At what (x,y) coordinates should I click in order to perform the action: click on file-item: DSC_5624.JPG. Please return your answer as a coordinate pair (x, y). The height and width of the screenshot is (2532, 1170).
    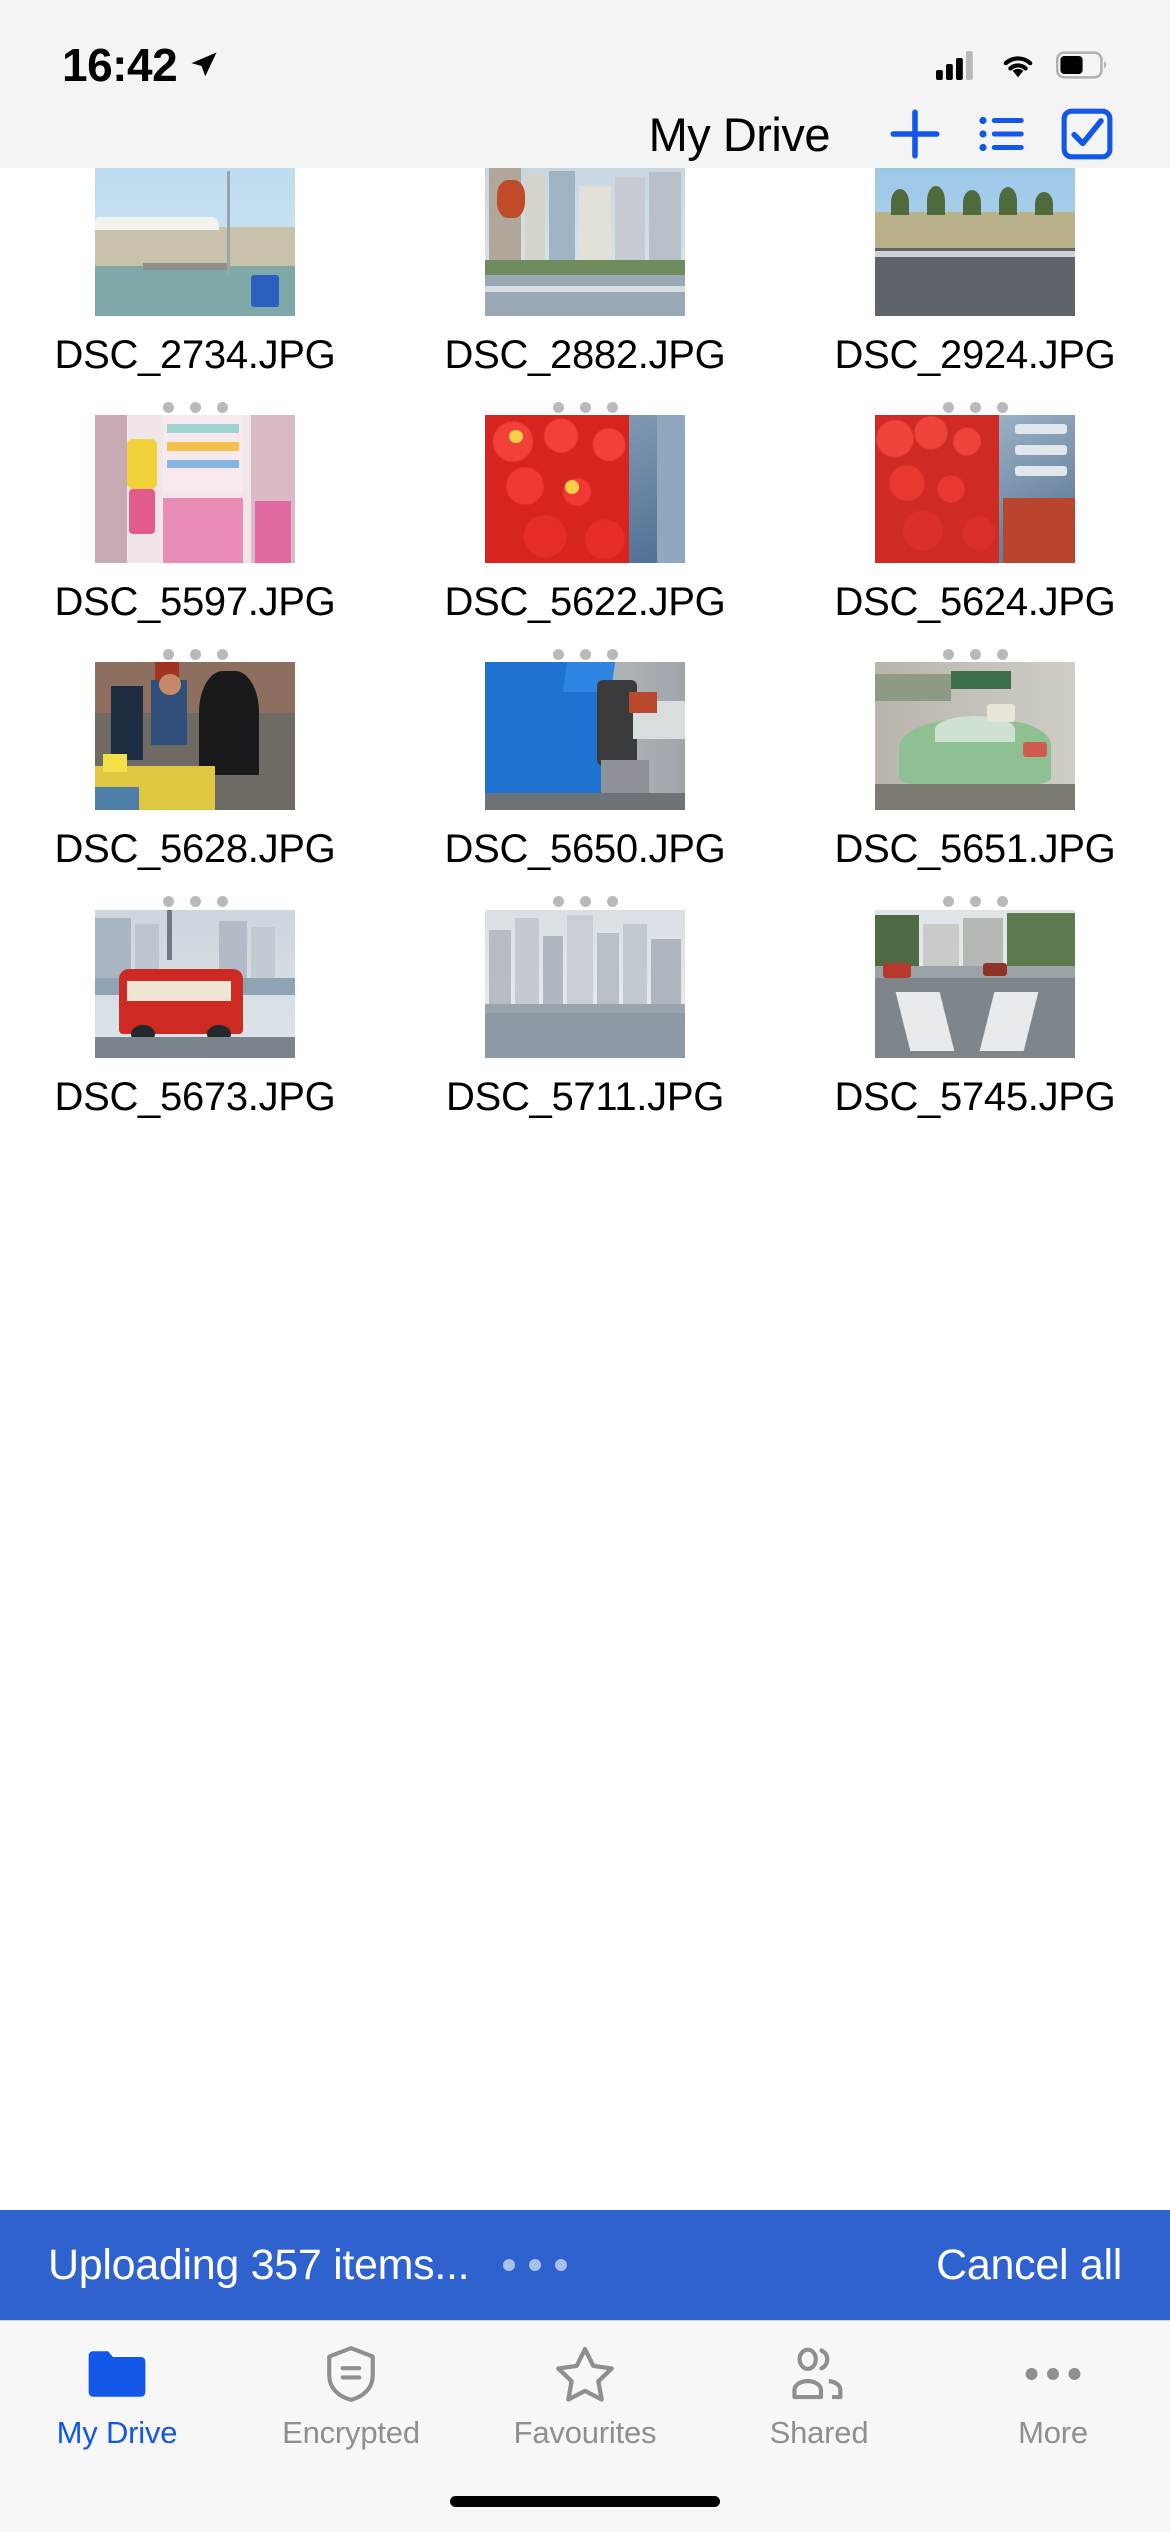
    Looking at the image, I should click on (975, 538).